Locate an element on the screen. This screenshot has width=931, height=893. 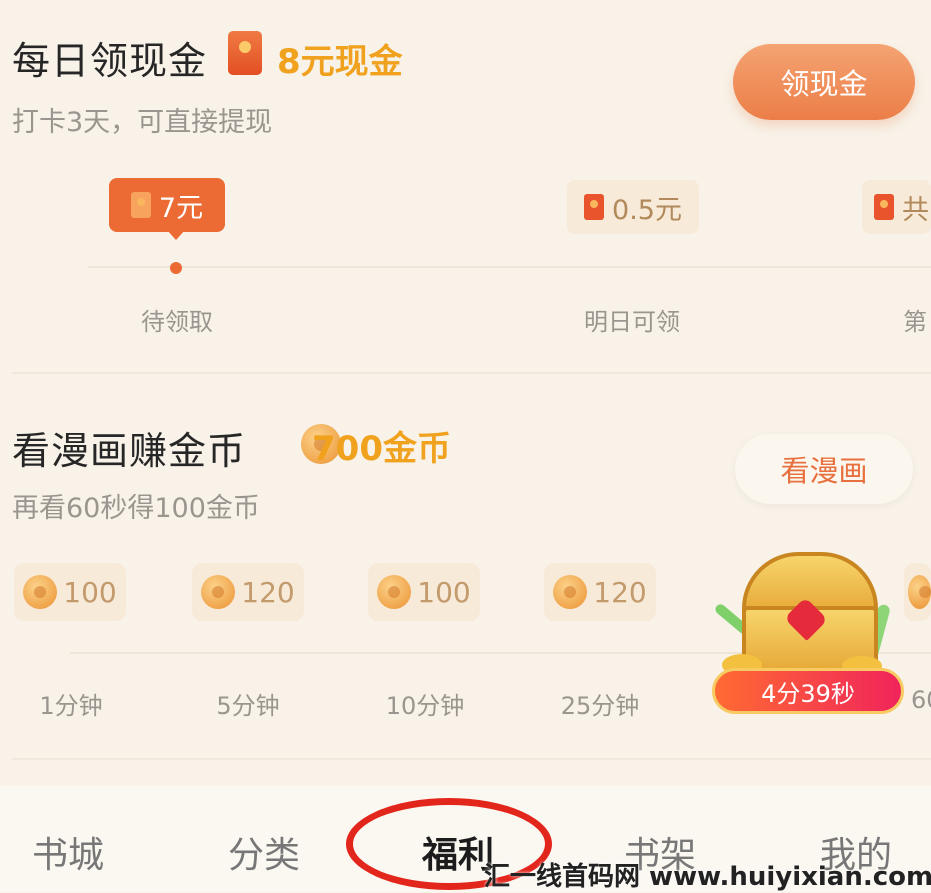
cash-step-2-amount: 0.5元 is located at coordinates (647, 210).